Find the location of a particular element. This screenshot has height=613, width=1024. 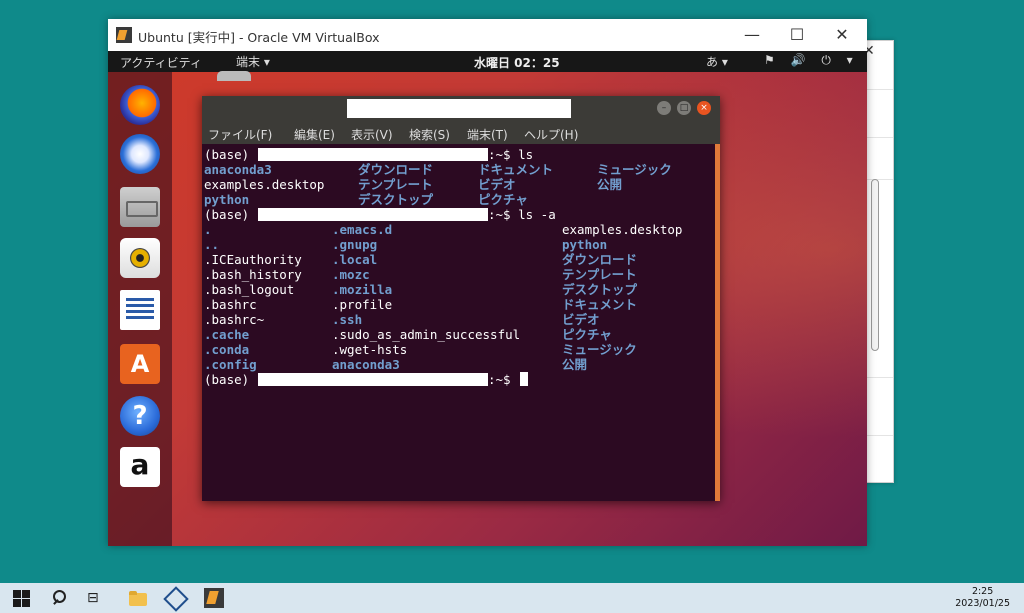

activities-button: アクティビティ is located at coordinates (161, 62).